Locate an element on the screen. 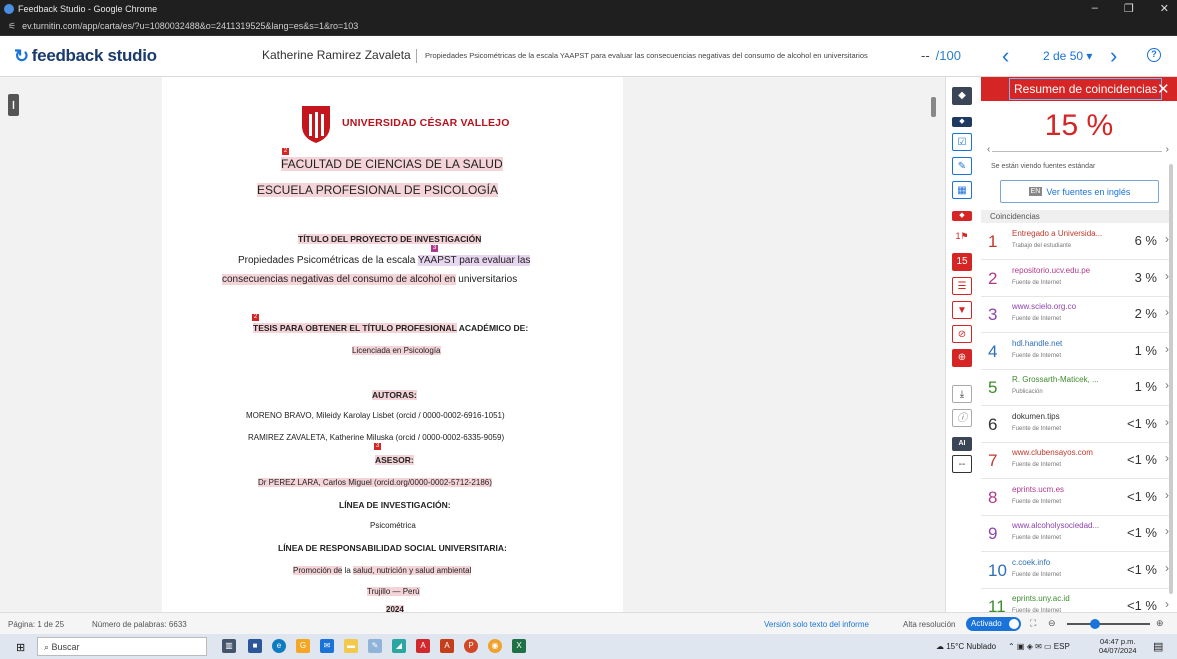 Image resolution: width=1177 pixels, height=659 pixels. text-only-report-link: Versión solo texto del informe is located at coordinates (816, 624).